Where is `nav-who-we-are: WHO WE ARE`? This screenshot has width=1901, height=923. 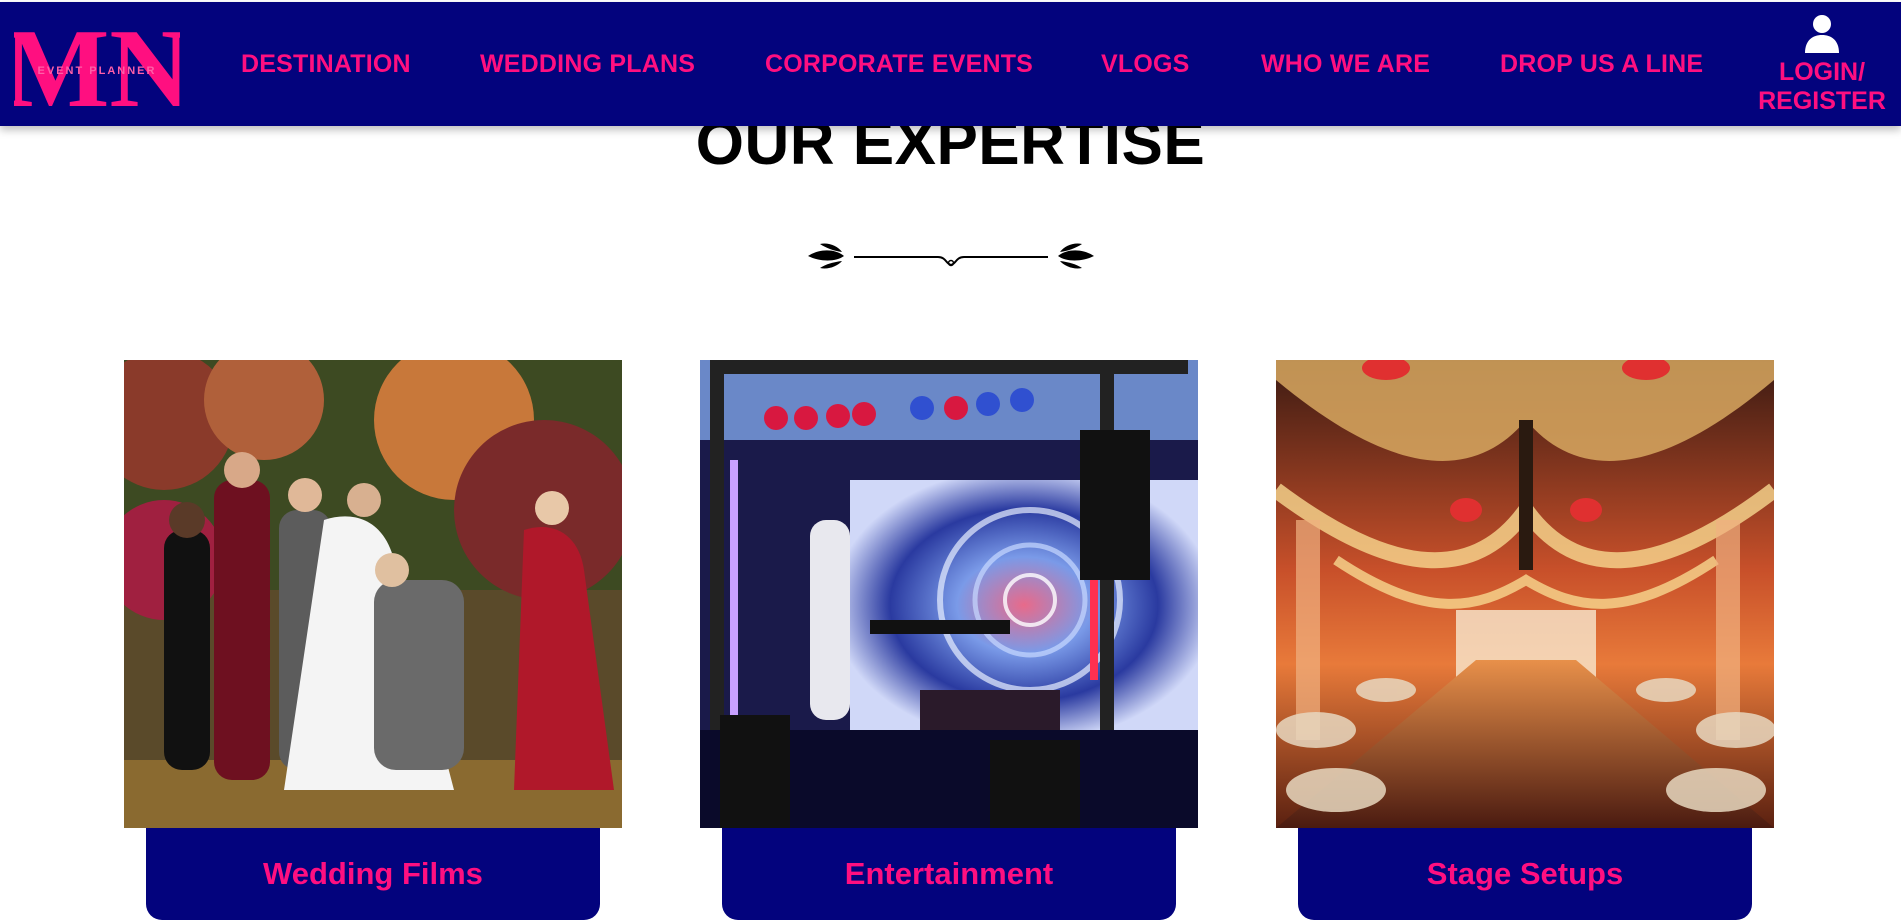
nav-who-we-are: WHO WE ARE is located at coordinates (1345, 64).